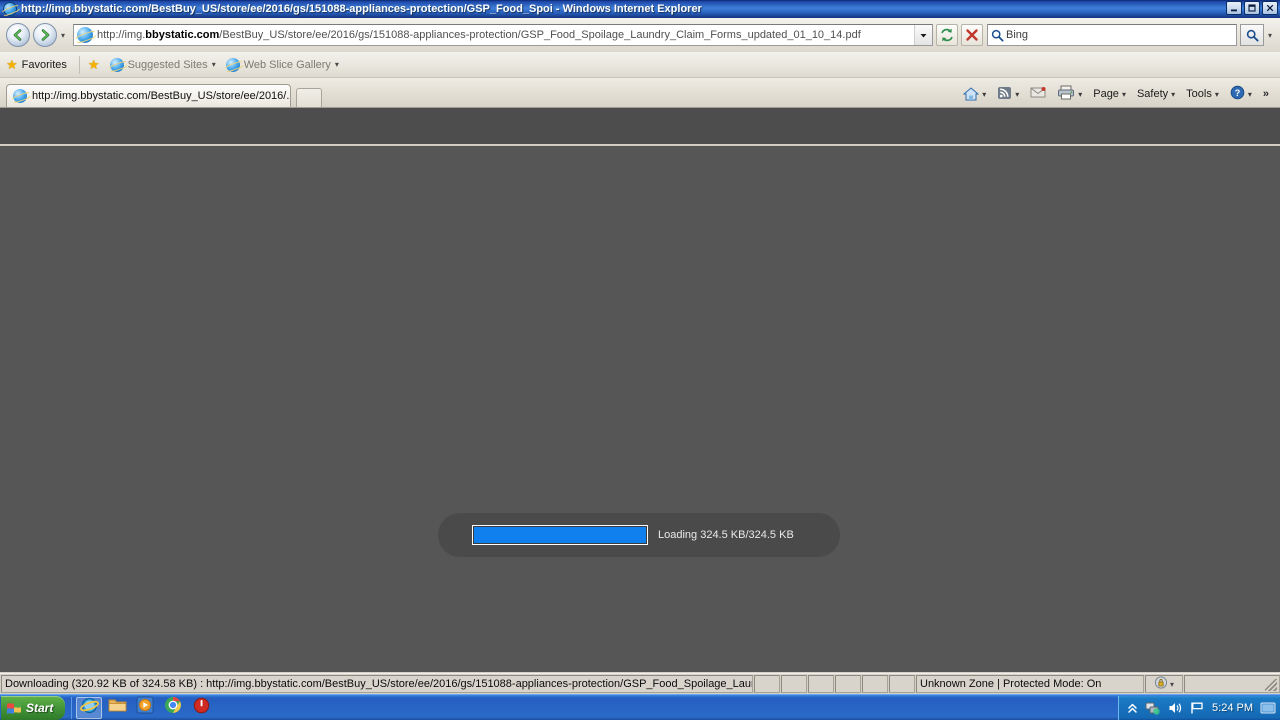  What do you see at coordinates (1232, 708) in the screenshot?
I see `clock: 5:24 PM` at bounding box center [1232, 708].